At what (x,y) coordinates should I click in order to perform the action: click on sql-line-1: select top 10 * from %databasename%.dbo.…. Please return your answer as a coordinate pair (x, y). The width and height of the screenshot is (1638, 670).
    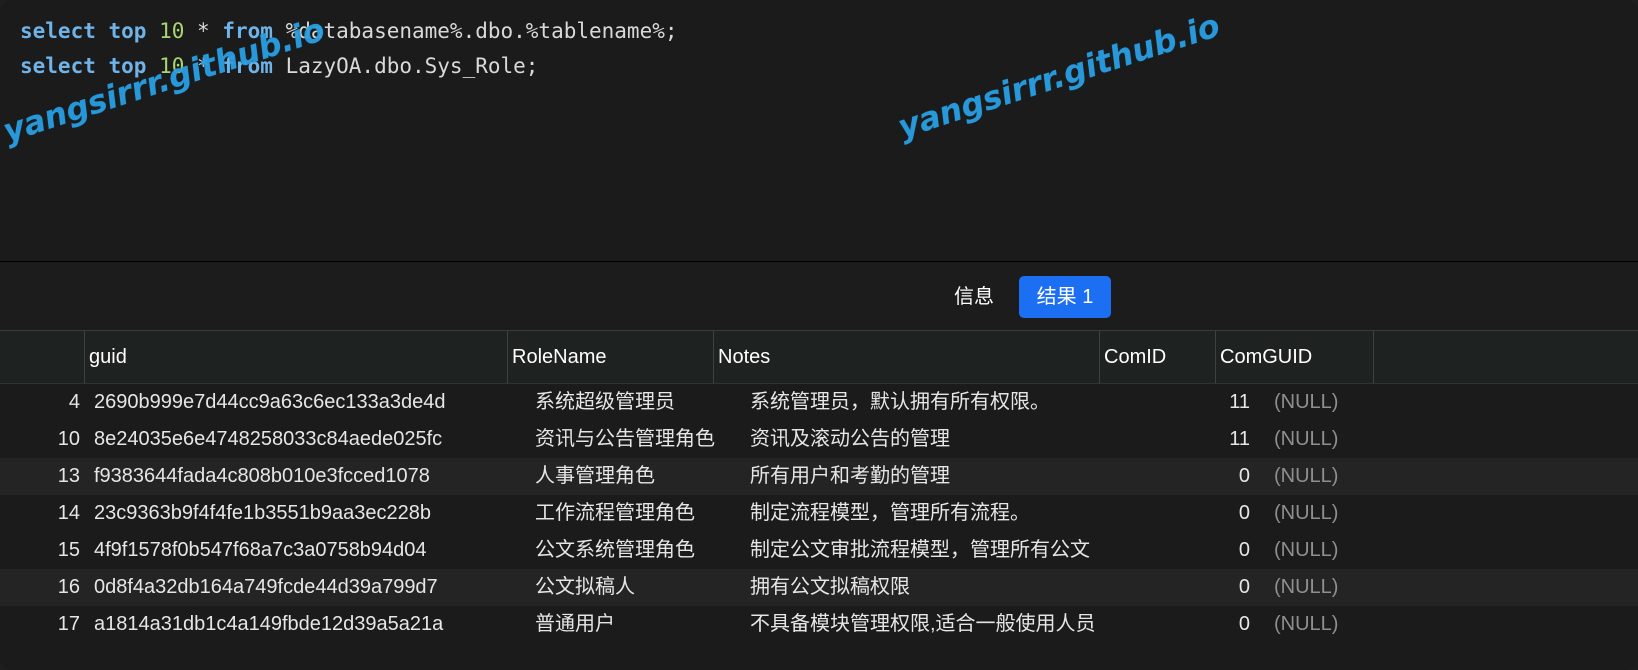
    Looking at the image, I should click on (349, 31).